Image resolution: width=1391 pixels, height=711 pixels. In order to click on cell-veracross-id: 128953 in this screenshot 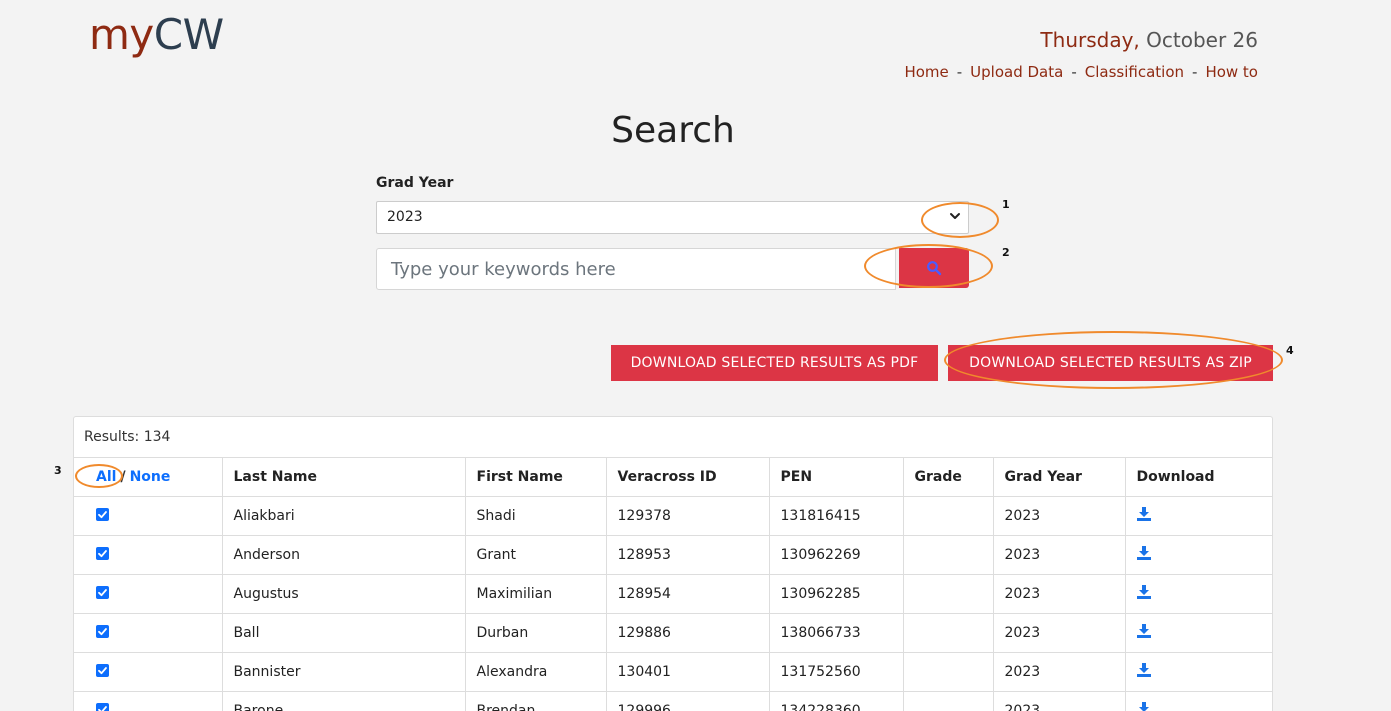, I will do `click(687, 555)`.